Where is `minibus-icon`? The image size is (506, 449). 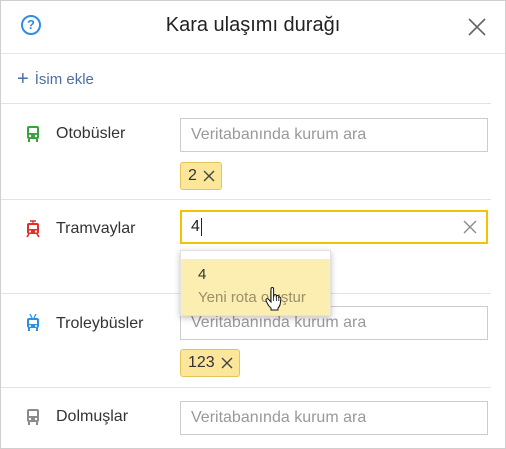
minibus-icon is located at coordinates (33, 417).